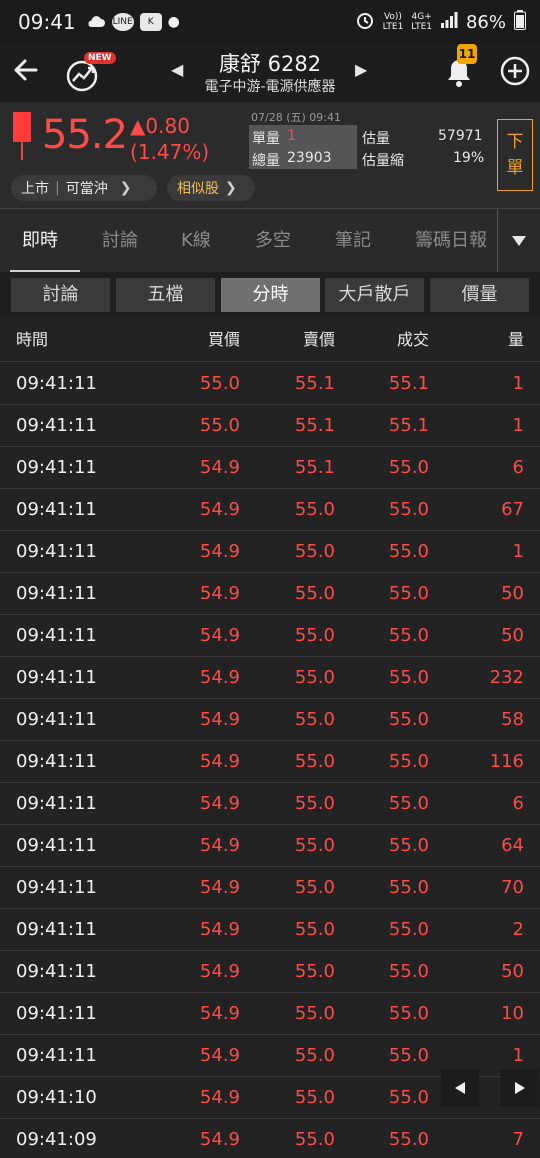  What do you see at coordinates (273, 241) in the screenshot?
I see `tab-long-short: 多空` at bounding box center [273, 241].